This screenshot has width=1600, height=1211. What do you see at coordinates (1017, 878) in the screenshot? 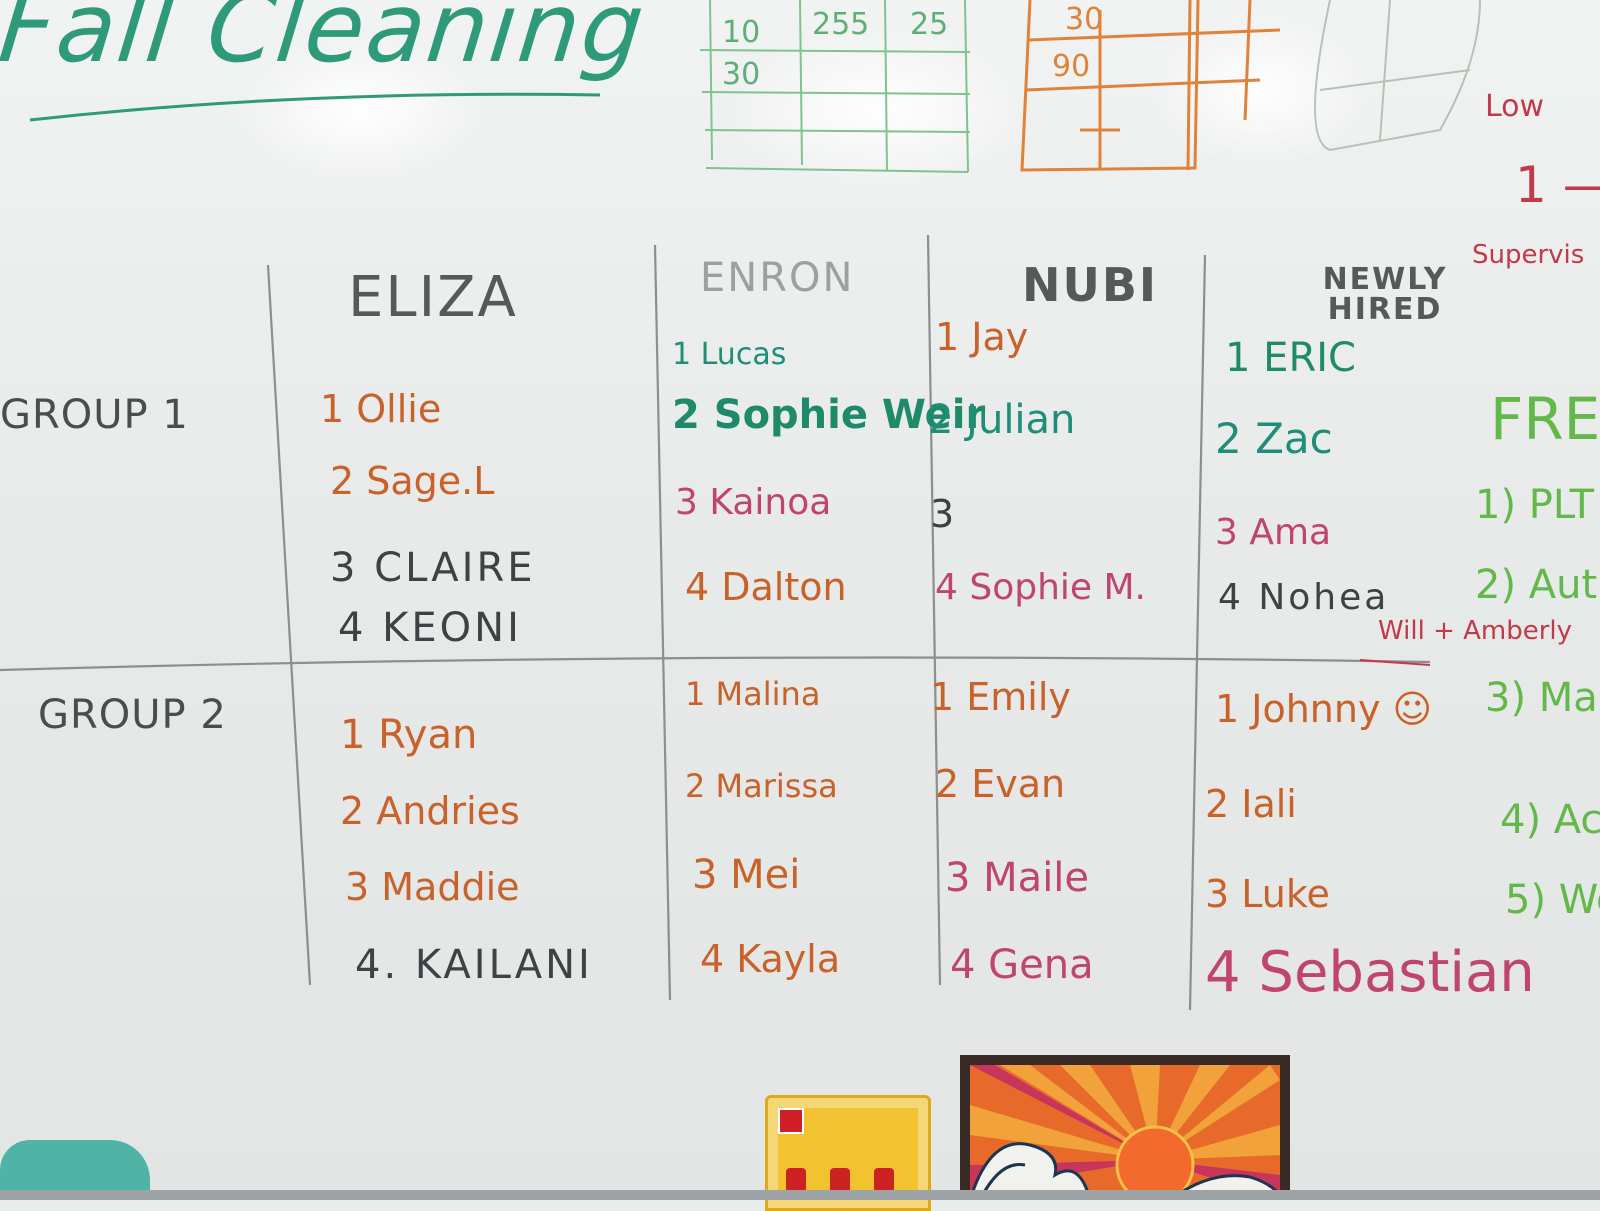
I see `name-entry: 3 Maile` at bounding box center [1017, 878].